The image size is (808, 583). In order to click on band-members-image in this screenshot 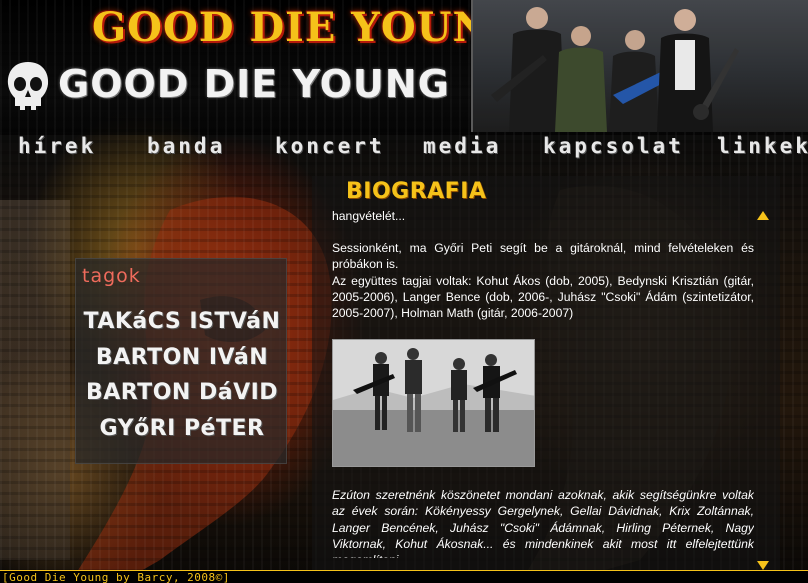, I will do `click(640, 66)`.